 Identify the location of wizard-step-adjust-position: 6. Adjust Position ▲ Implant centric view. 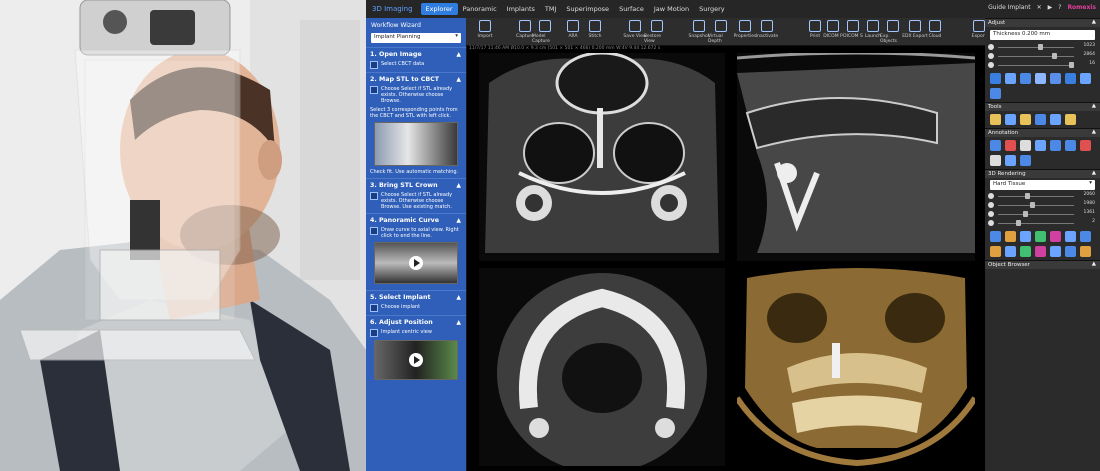
(416, 350).